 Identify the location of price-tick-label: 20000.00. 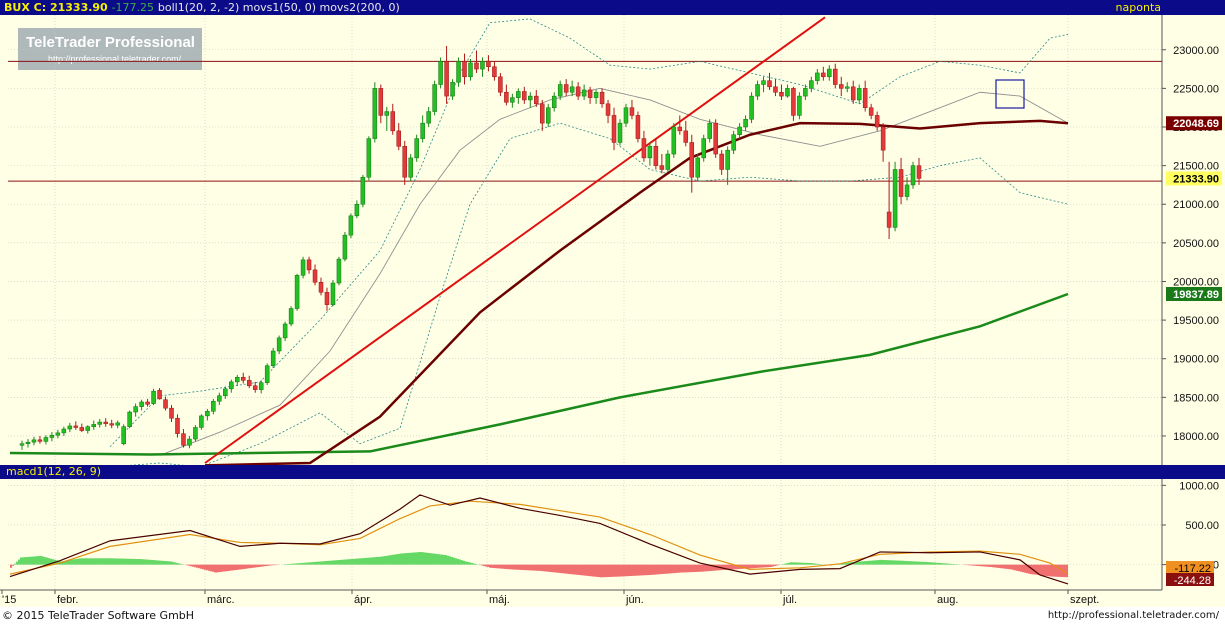
(1196, 282).